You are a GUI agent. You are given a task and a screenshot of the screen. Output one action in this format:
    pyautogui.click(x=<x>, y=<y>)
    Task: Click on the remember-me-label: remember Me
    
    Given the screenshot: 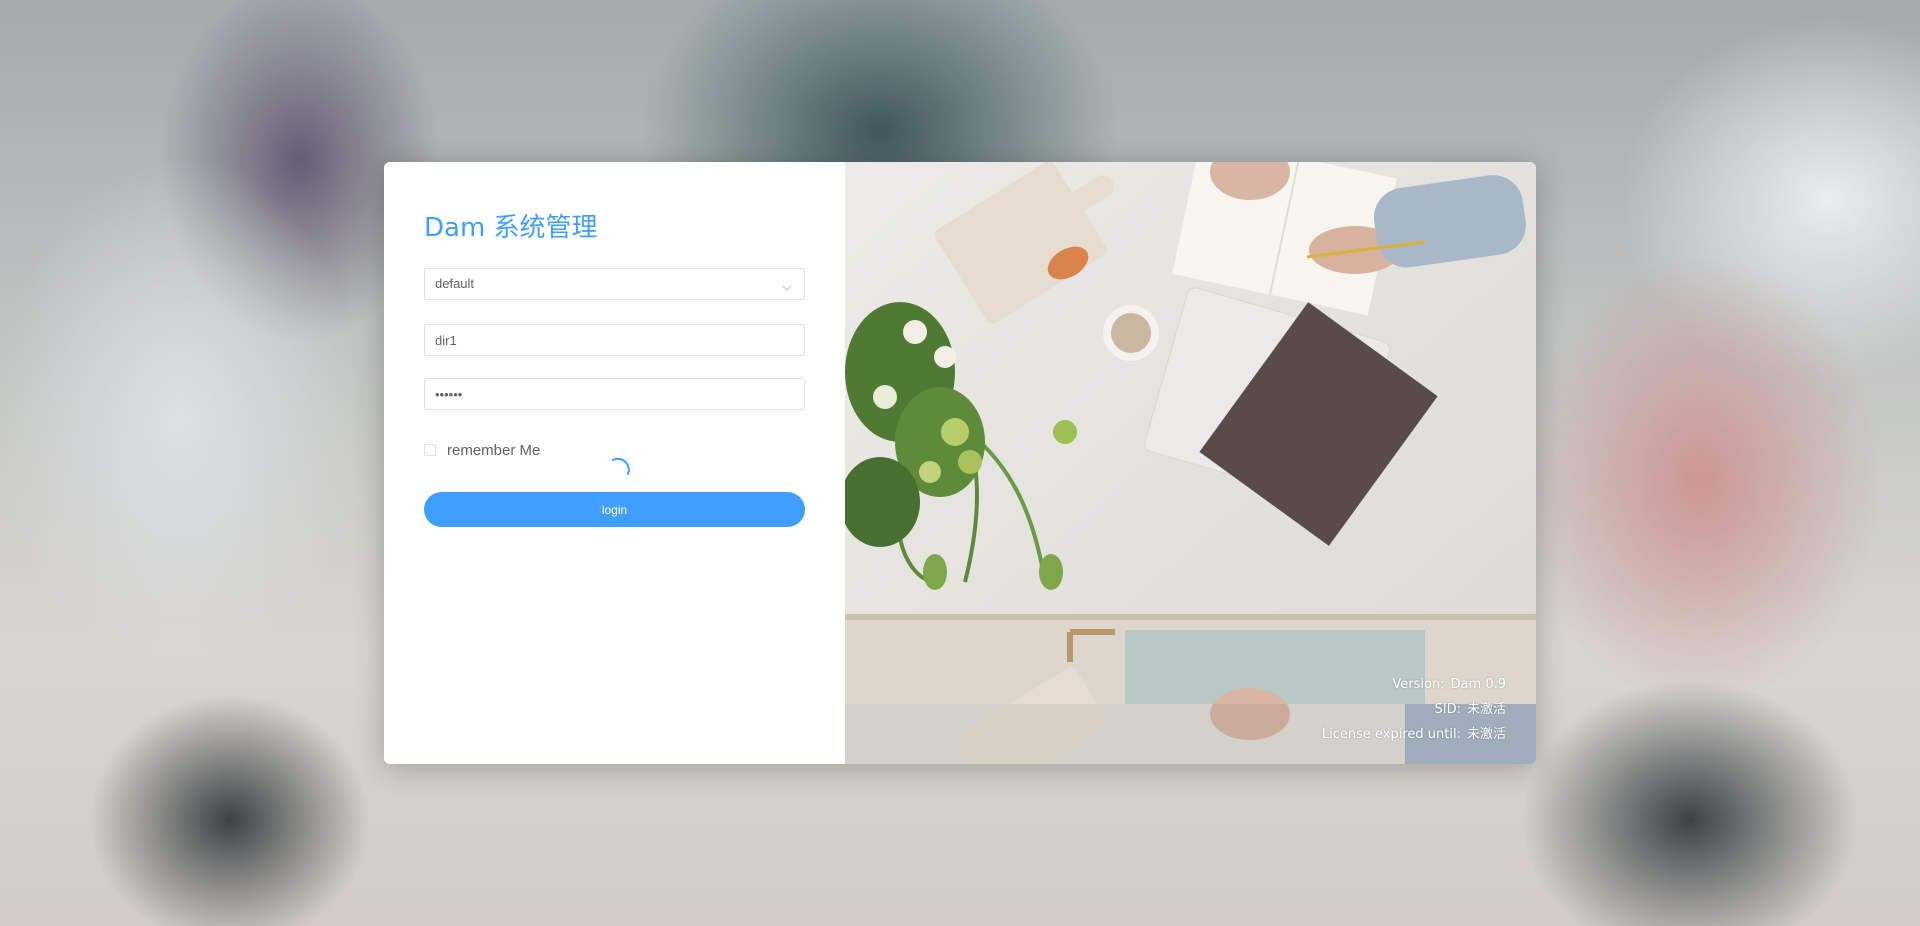 What is the action you would take?
    pyautogui.click(x=494, y=450)
    